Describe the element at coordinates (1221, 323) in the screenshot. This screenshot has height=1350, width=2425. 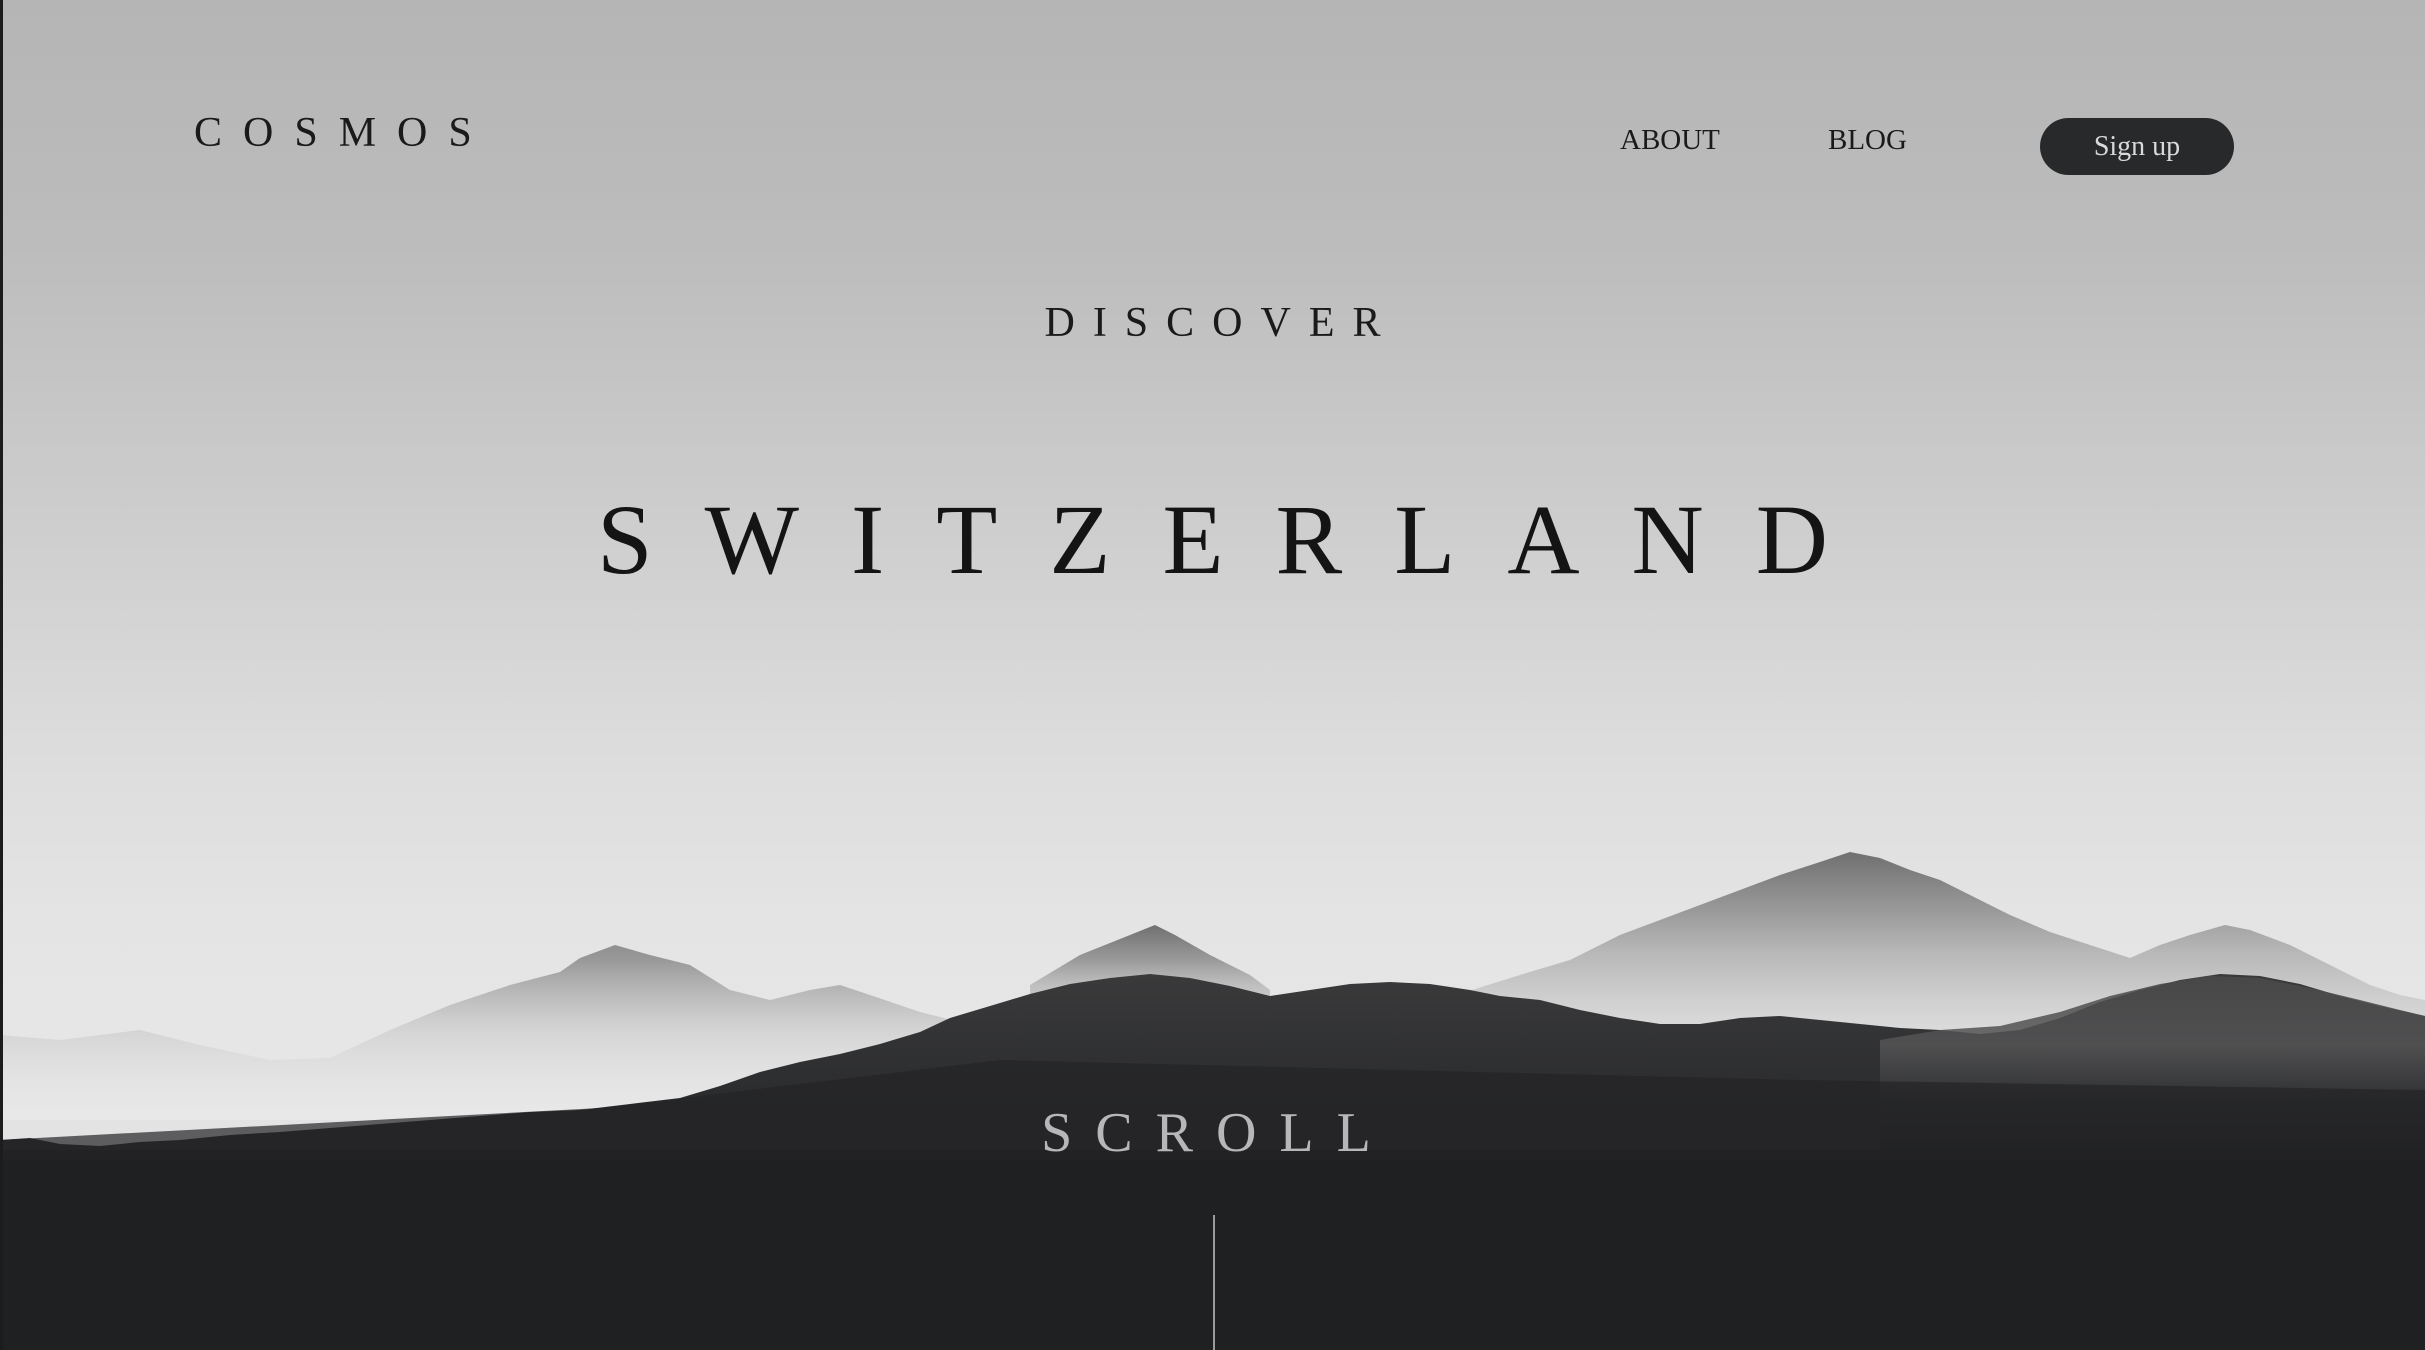
I see `hero-eyebrow: DISCOVER` at that location.